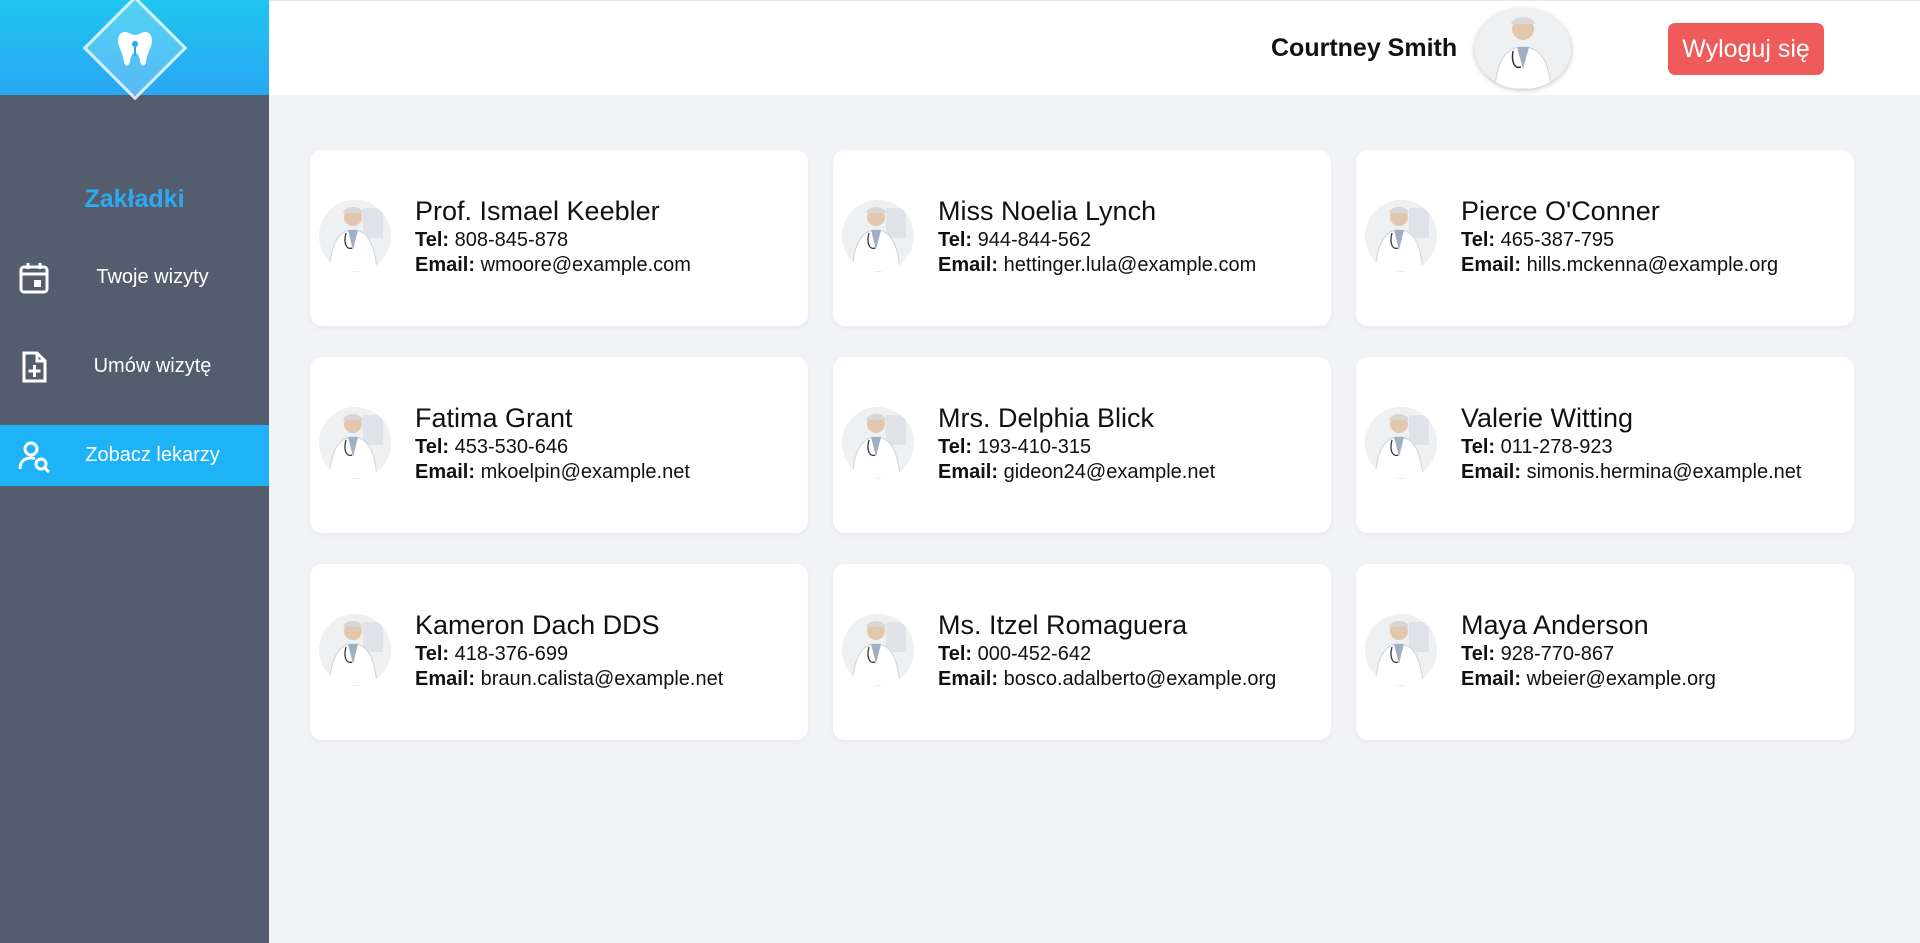 The image size is (1920, 943). What do you see at coordinates (1094, 47) in the screenshot?
I see `top-bar: Courtney Smith Wyloguj się` at bounding box center [1094, 47].